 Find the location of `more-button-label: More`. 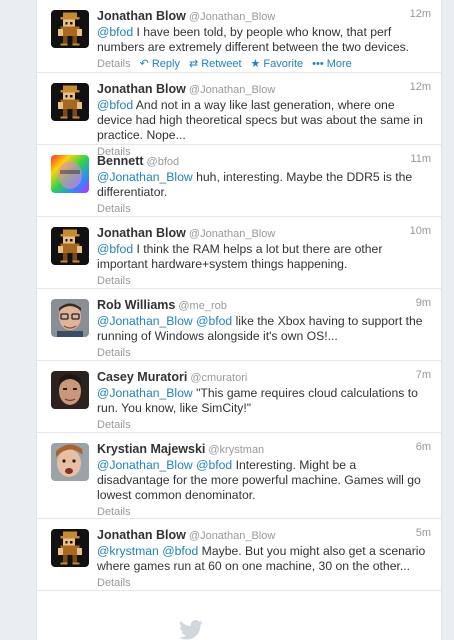

more-button-label: More is located at coordinates (339, 64).